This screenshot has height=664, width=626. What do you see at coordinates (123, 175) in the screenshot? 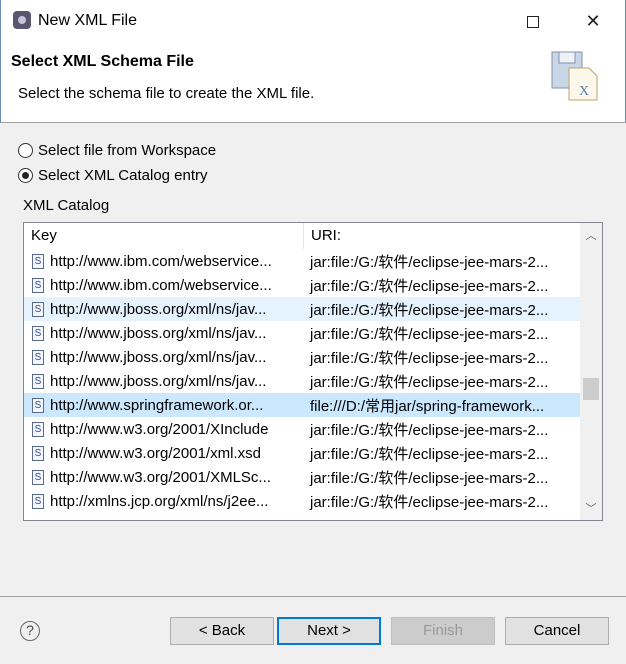
I see `radio-label: Select XML Catalog entry` at bounding box center [123, 175].